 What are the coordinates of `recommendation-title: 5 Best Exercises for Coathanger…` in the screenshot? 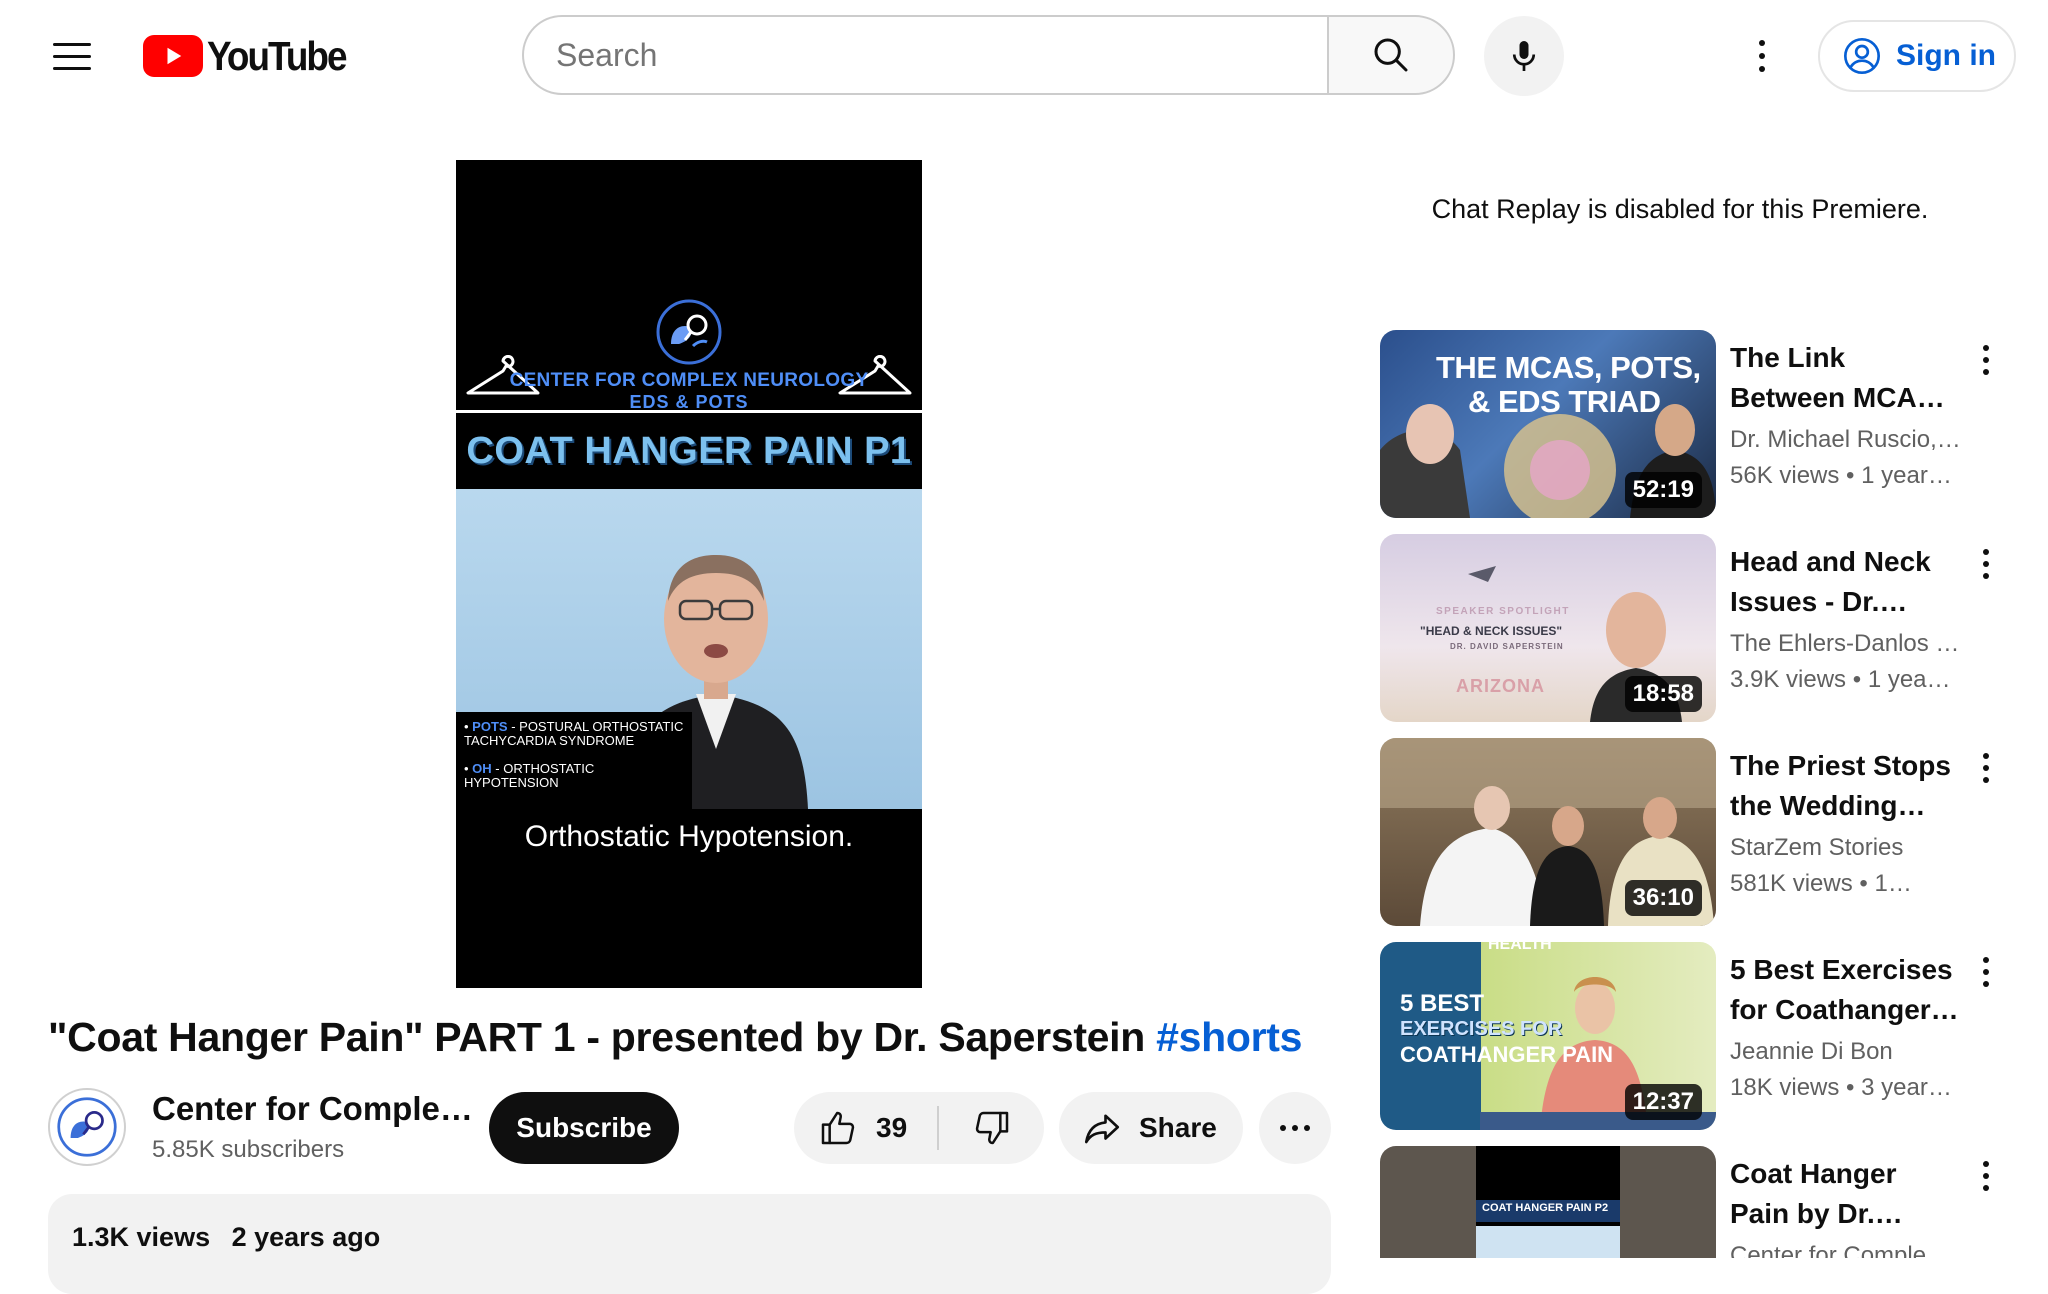 It's located at (1846, 990).